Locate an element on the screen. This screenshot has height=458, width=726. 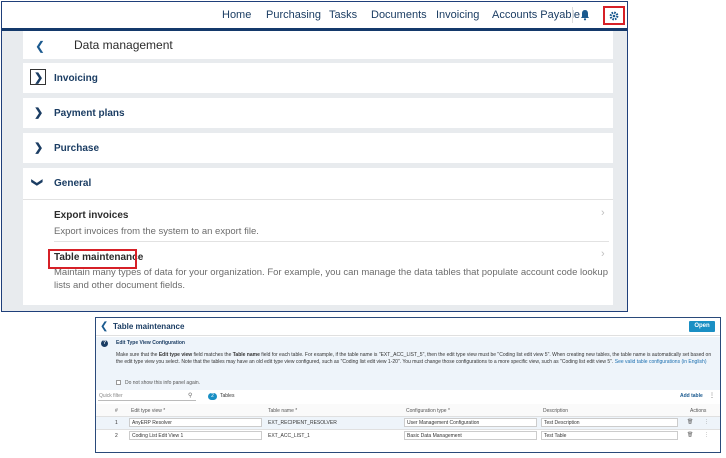
section-label: Purchase is located at coordinates (77, 148).